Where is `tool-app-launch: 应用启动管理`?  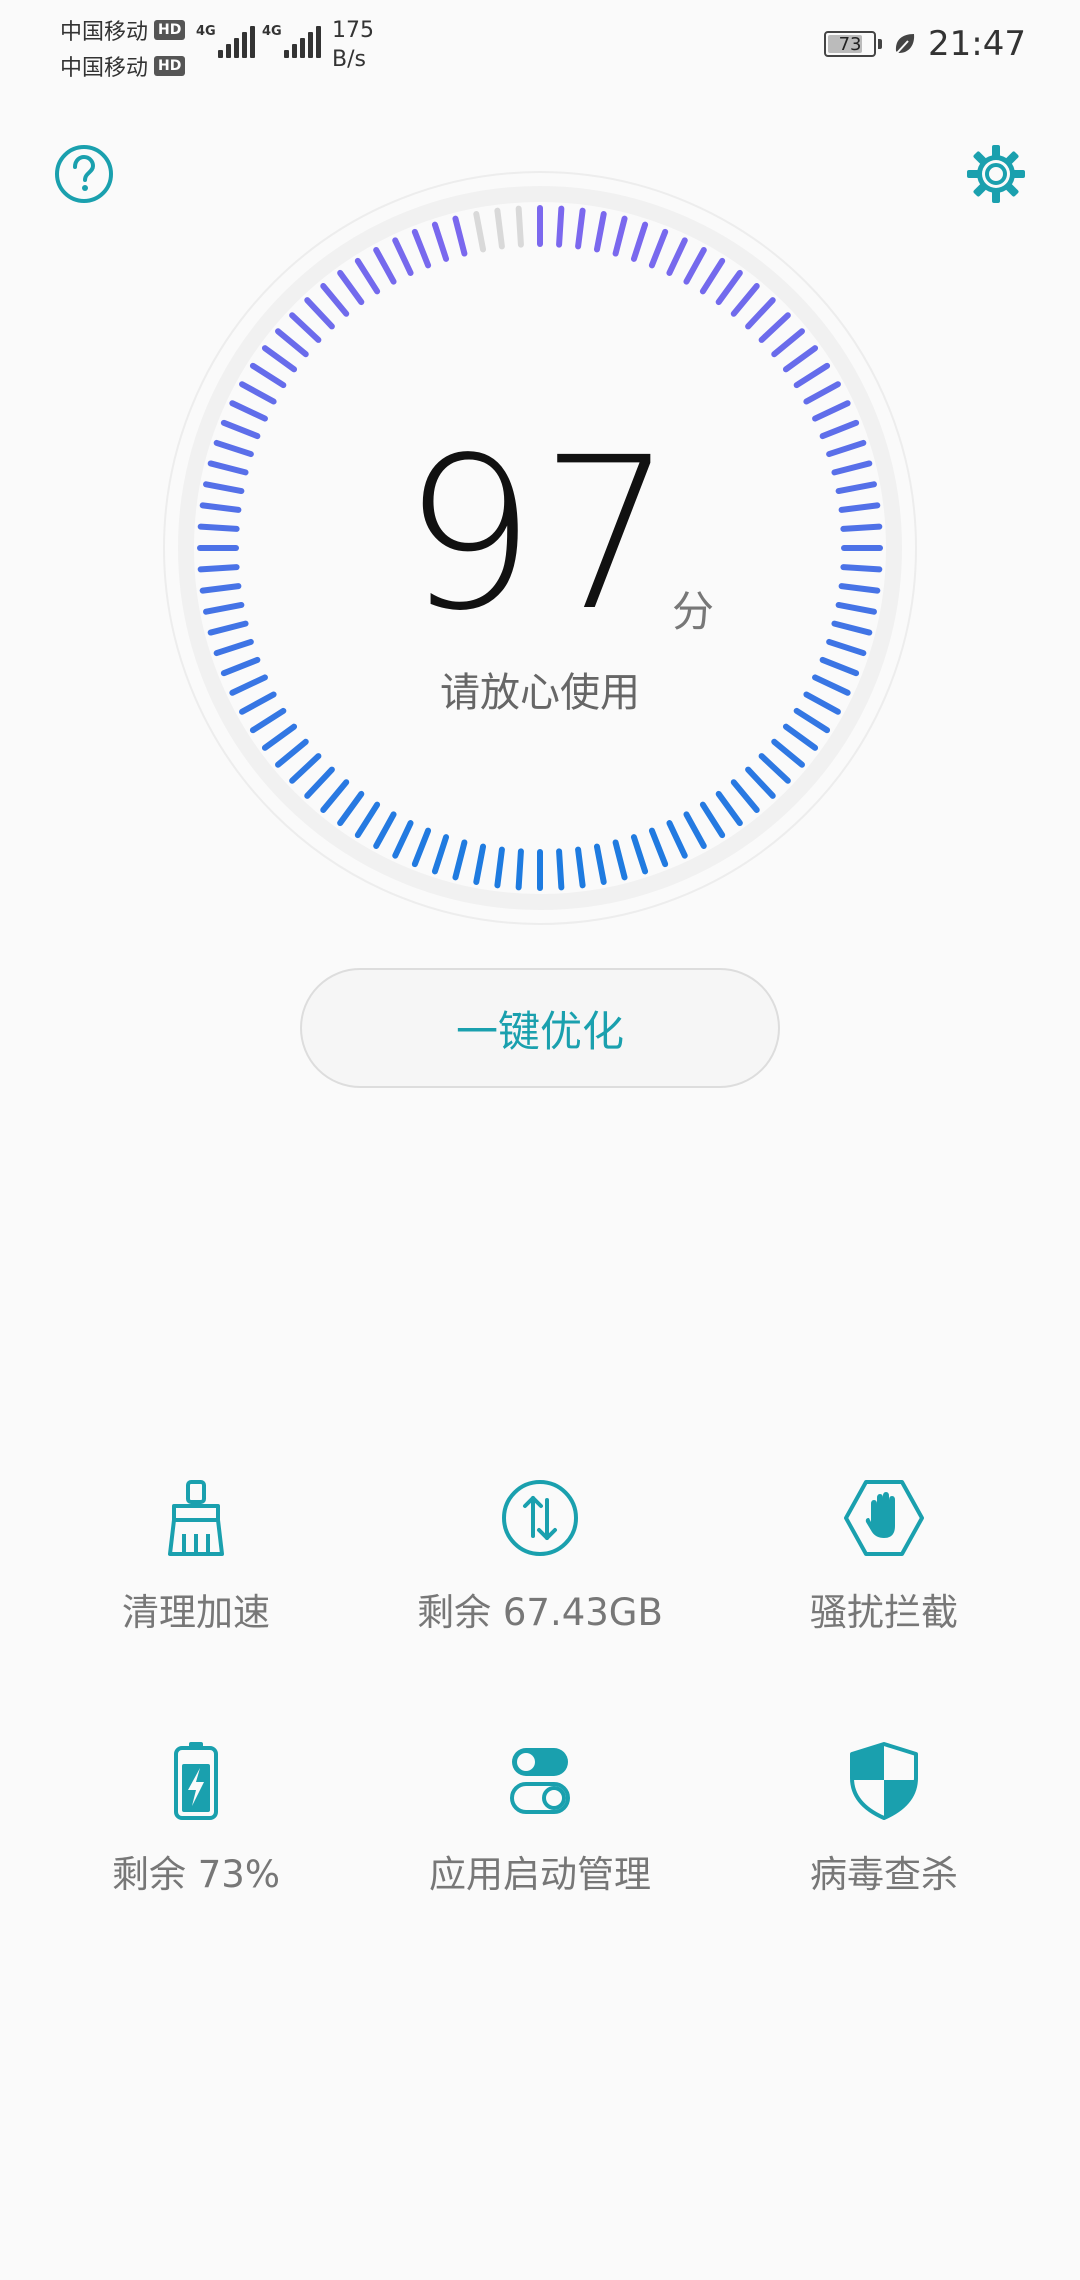 tool-app-launch: 应用启动管理 is located at coordinates (540, 1838).